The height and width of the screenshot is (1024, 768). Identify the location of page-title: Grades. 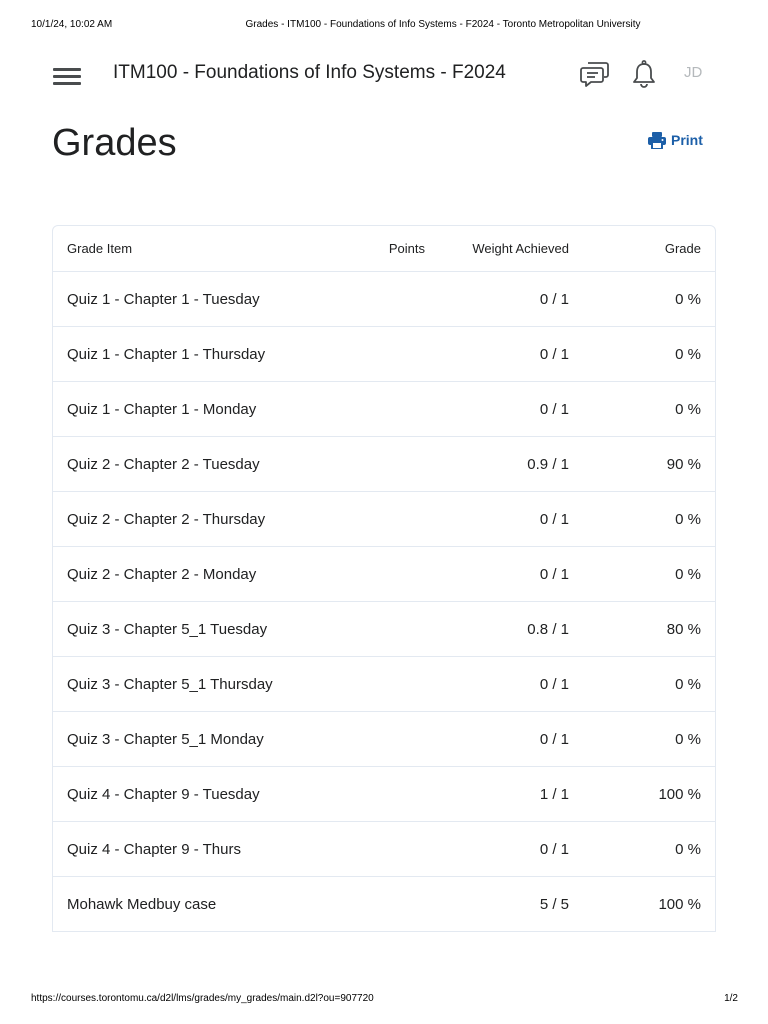
(114, 143).